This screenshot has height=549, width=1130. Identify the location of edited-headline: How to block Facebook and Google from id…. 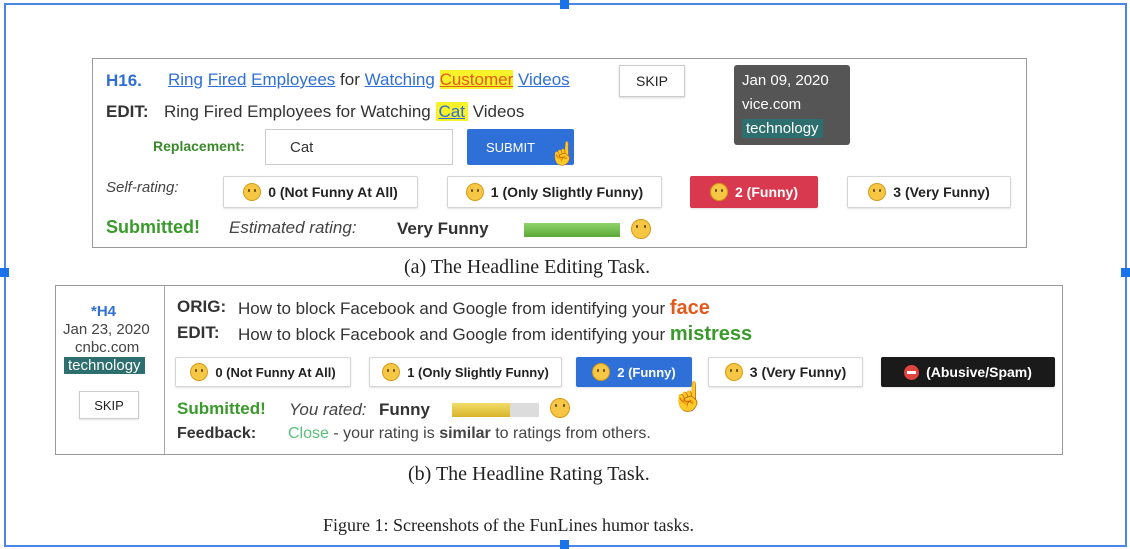
(495, 334).